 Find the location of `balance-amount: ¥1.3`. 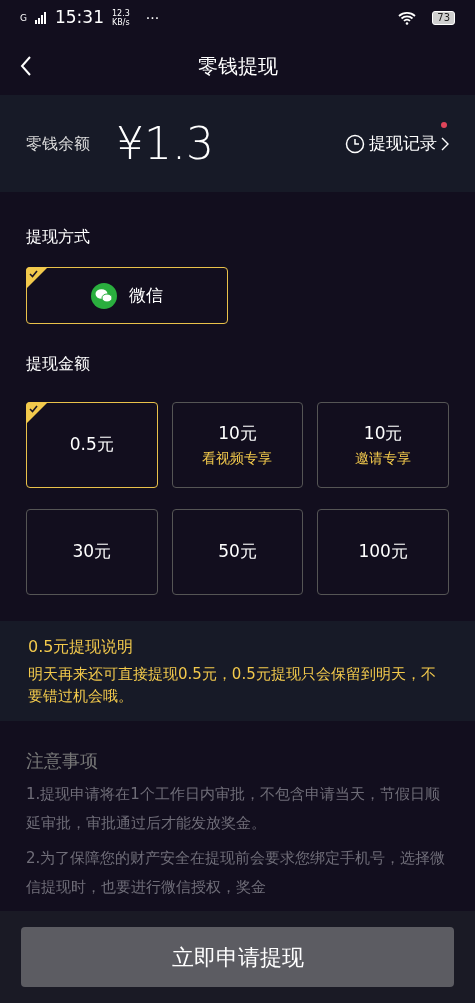

balance-amount: ¥1.3 is located at coordinates (165, 143).